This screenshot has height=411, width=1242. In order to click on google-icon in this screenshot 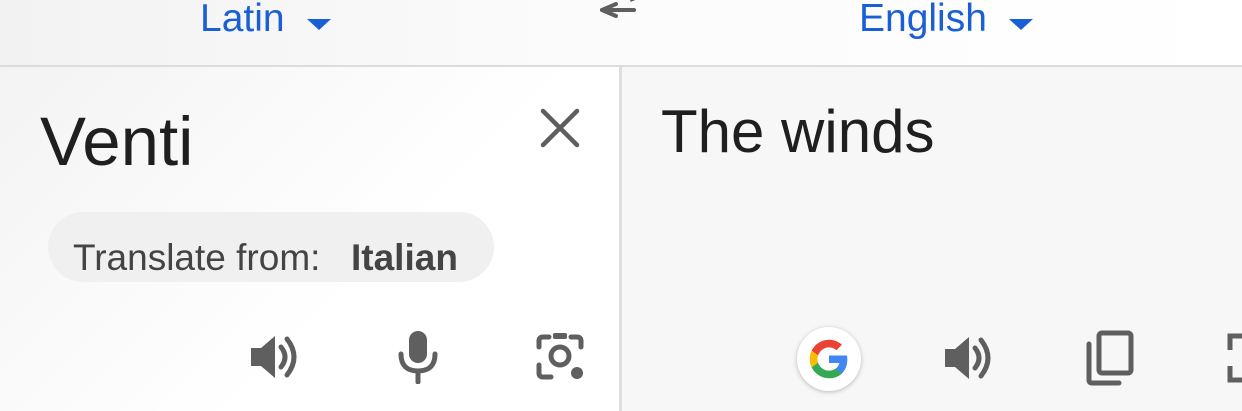, I will do `click(828, 359)`.